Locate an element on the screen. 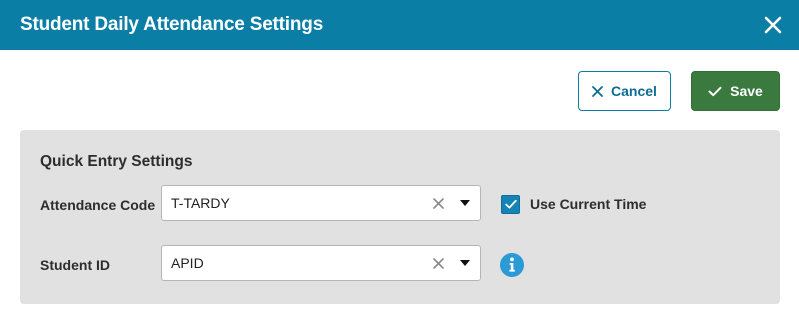 The image size is (799, 324). check-icon is located at coordinates (715, 91).